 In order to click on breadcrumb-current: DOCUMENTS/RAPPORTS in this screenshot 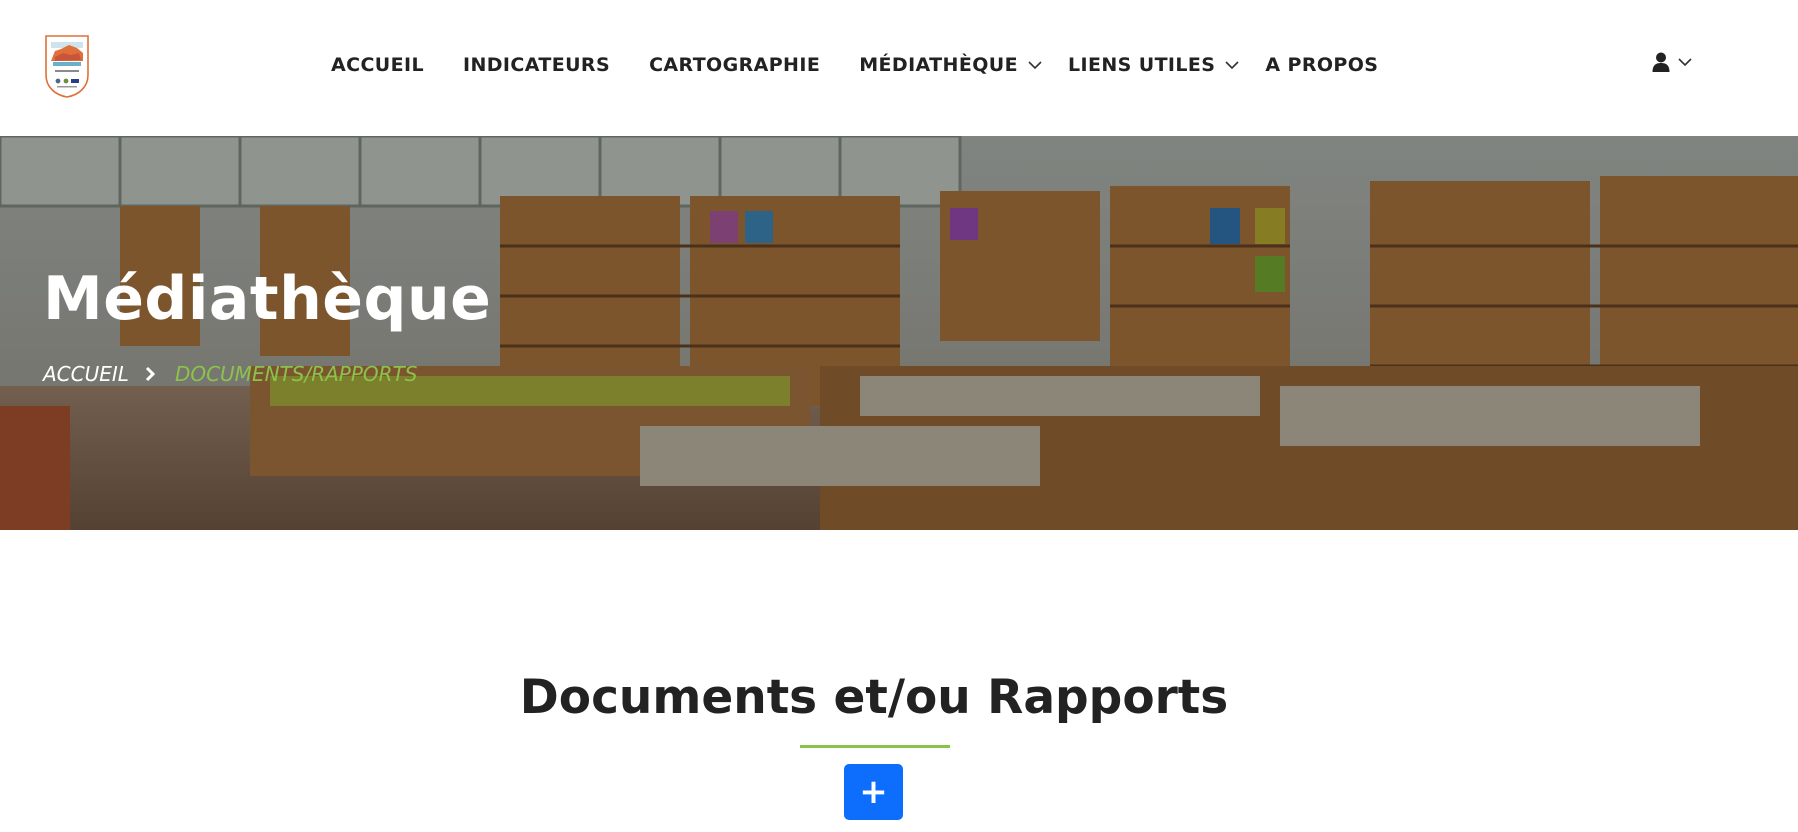, I will do `click(296, 374)`.